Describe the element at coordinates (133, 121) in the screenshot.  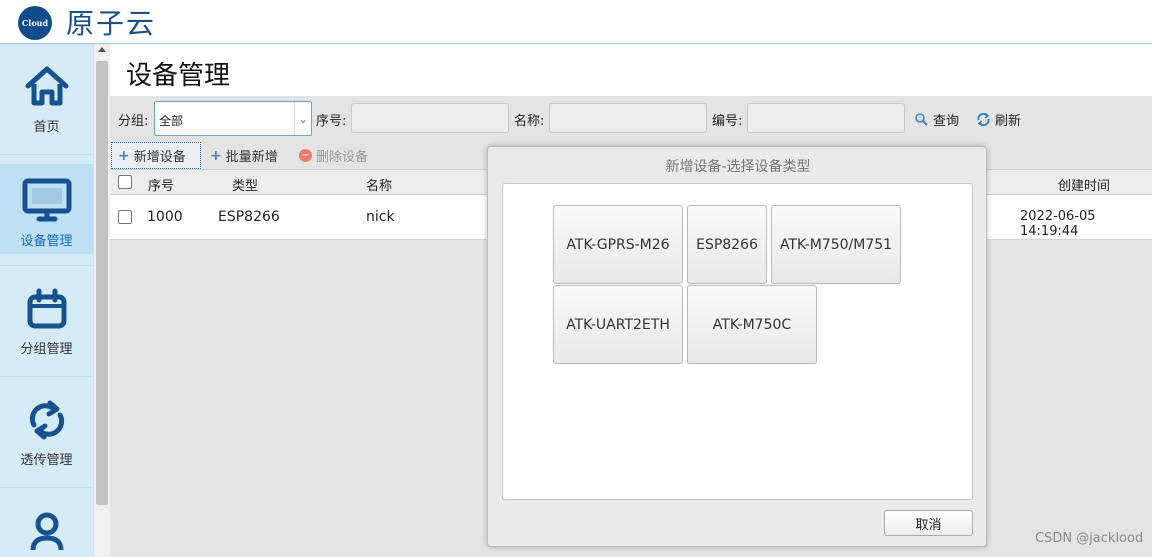
I see `group-label: 分组:` at that location.